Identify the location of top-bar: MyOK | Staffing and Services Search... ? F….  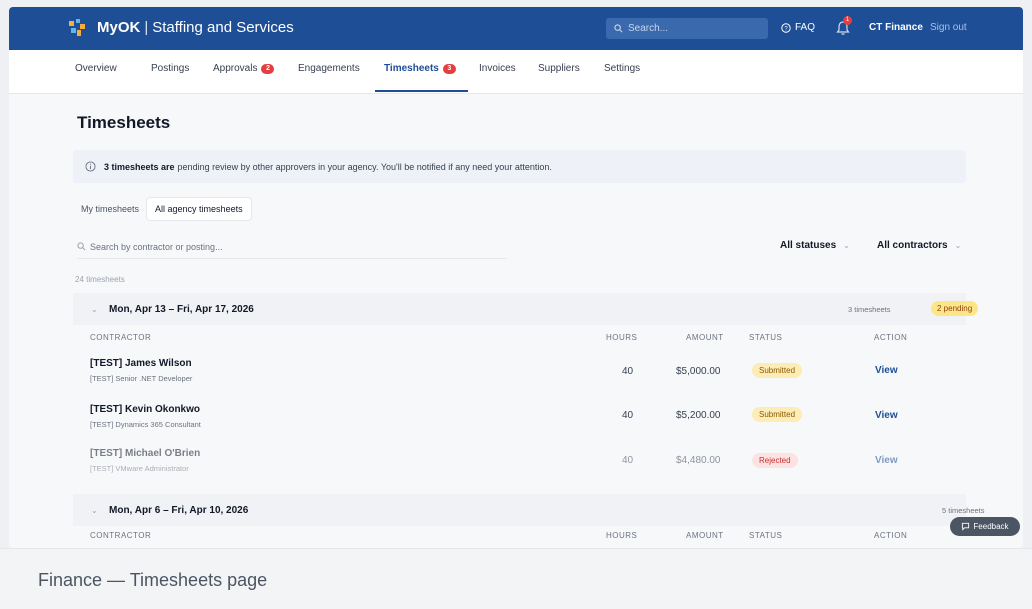
(516, 28).